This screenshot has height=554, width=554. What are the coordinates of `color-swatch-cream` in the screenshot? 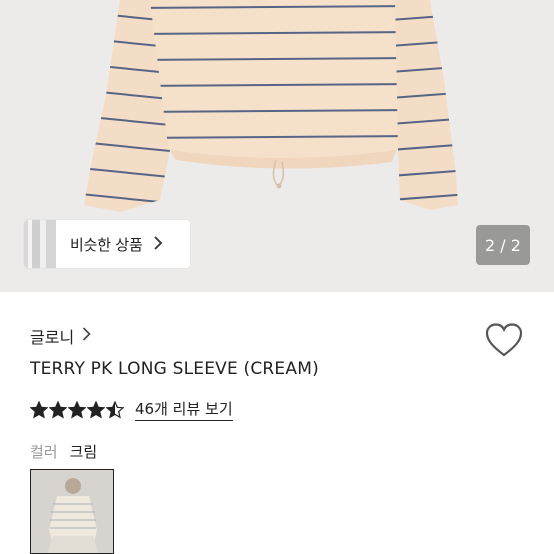 It's located at (72, 511).